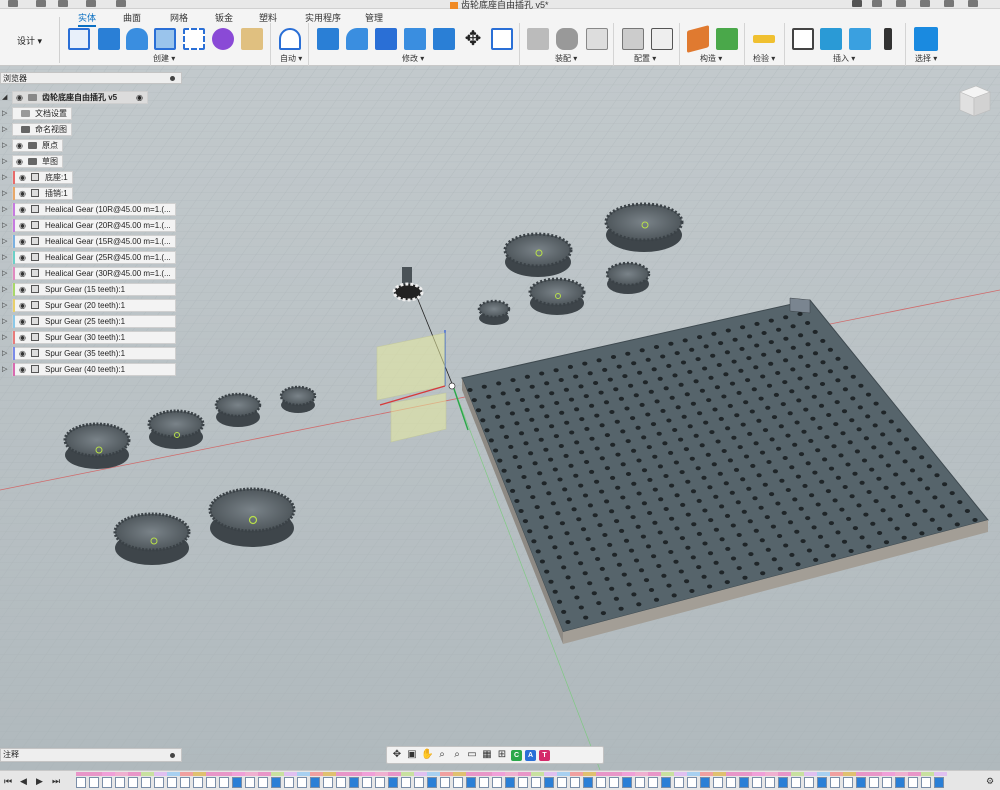 The width and height of the screenshot is (1000, 790). I want to click on measure-icon, so click(764, 39).